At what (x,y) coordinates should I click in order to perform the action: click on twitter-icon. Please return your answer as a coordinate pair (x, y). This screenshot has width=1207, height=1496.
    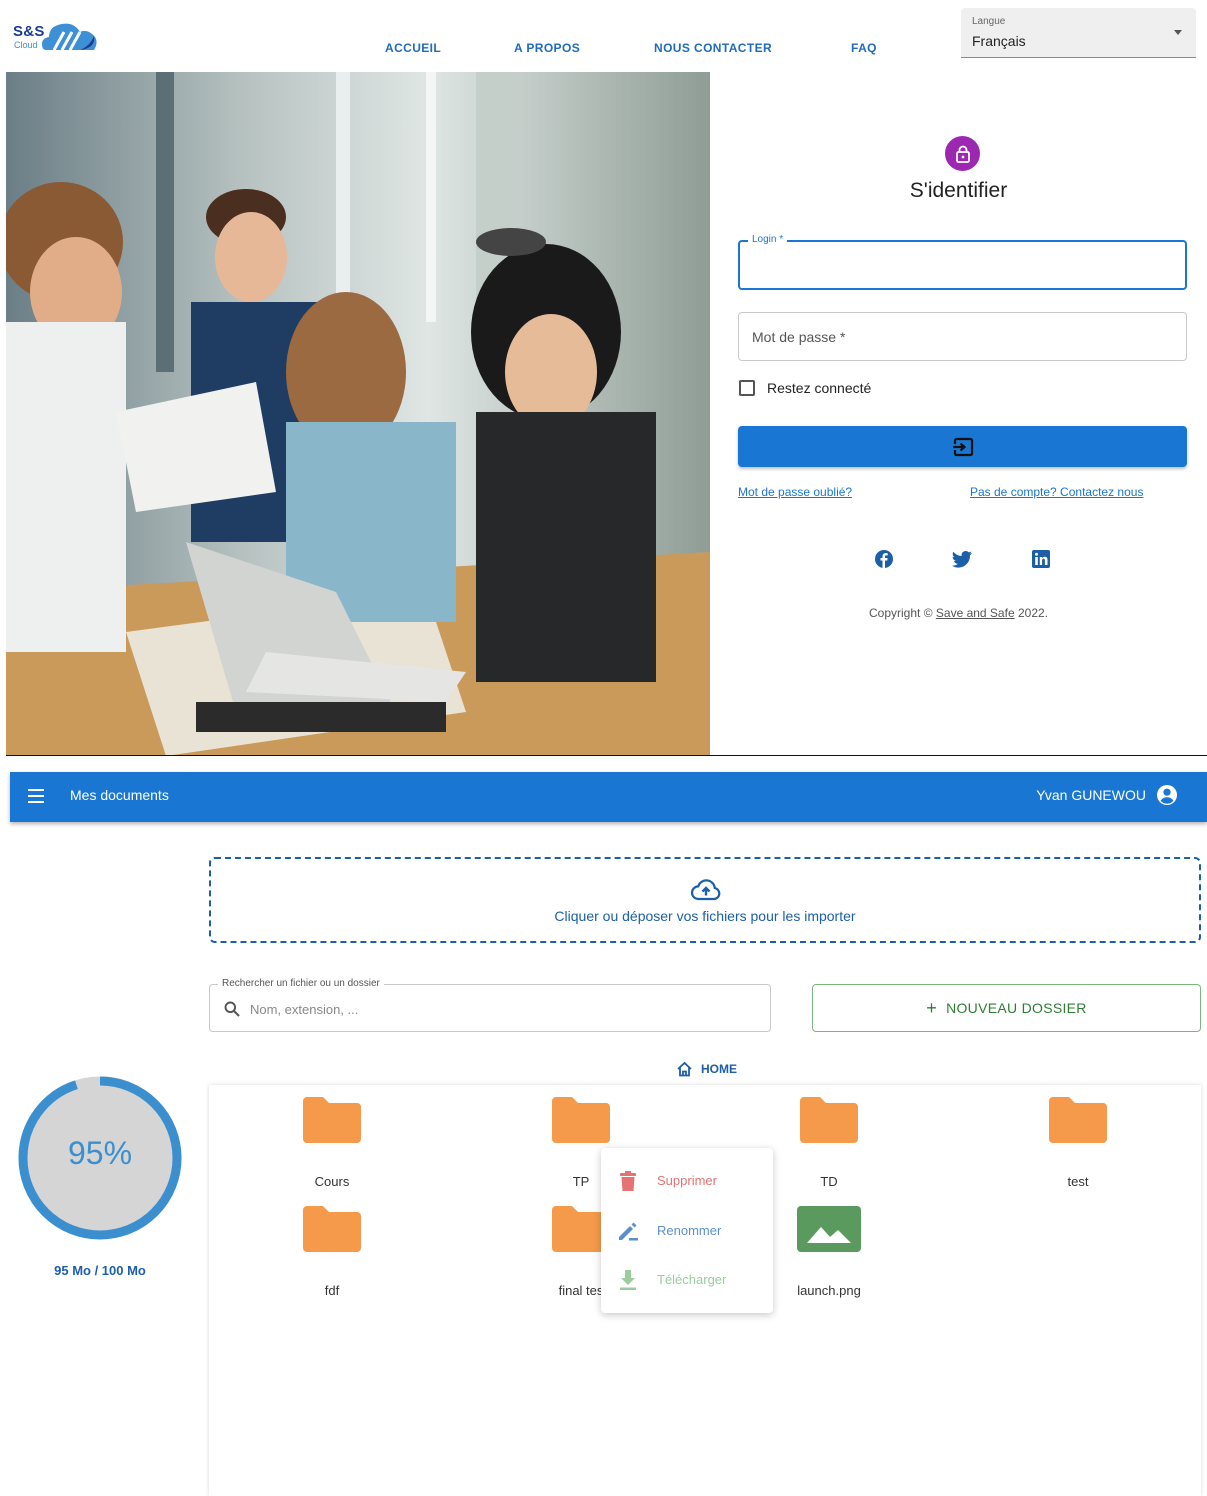
    Looking at the image, I should click on (962, 559).